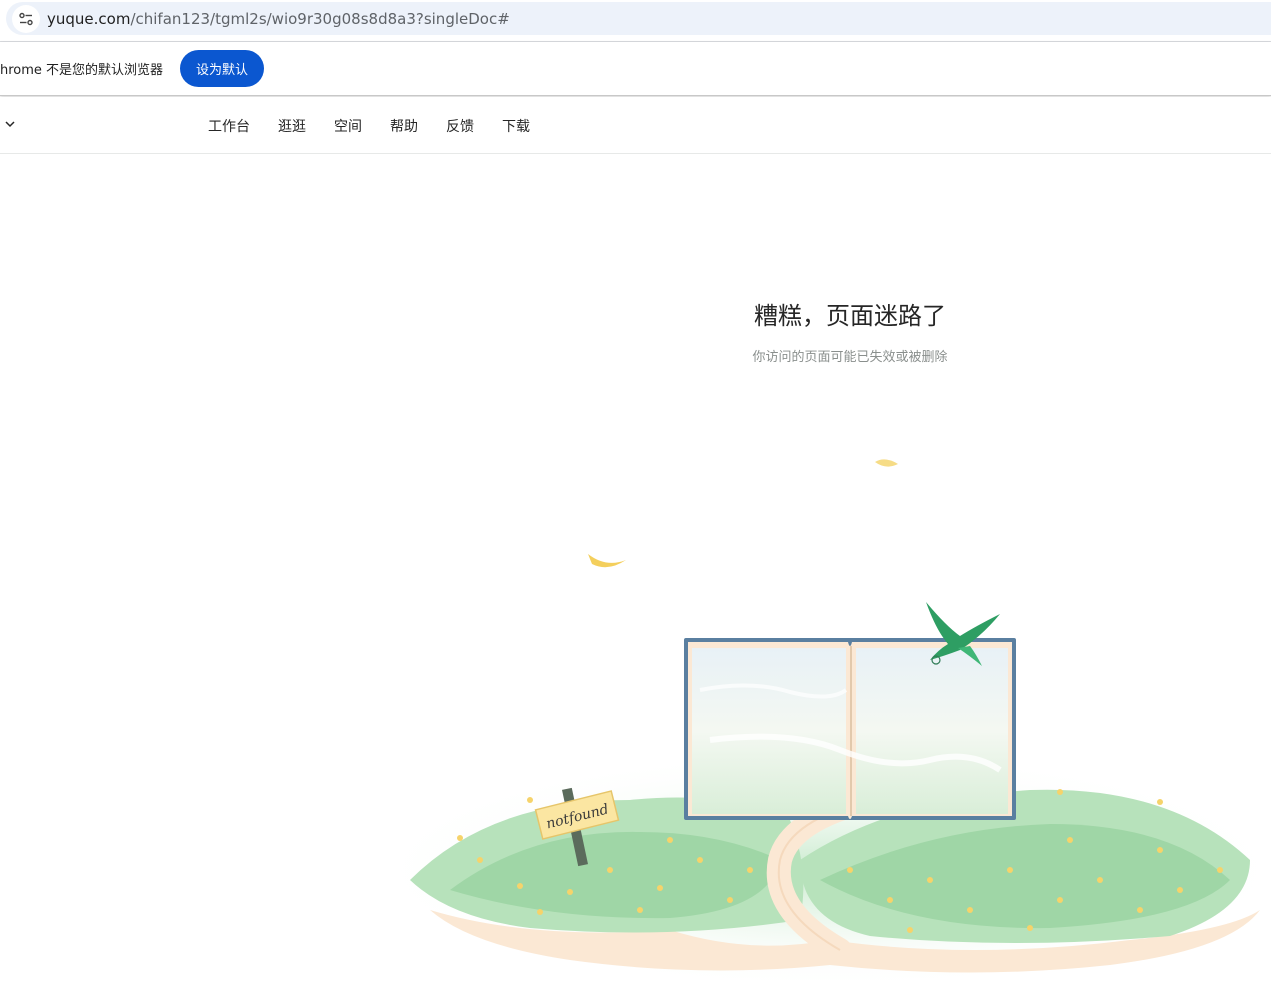 This screenshot has width=1271, height=989. What do you see at coordinates (222, 68) in the screenshot?
I see `set-default-button: 设为默认` at bounding box center [222, 68].